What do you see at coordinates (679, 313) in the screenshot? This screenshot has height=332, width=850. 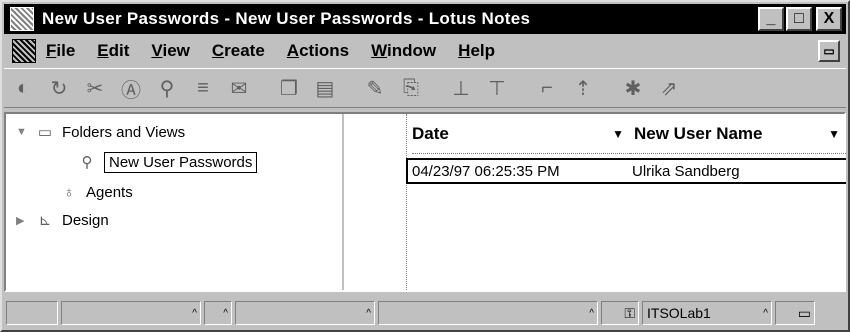 I see `server-name: ITSOLab1` at bounding box center [679, 313].